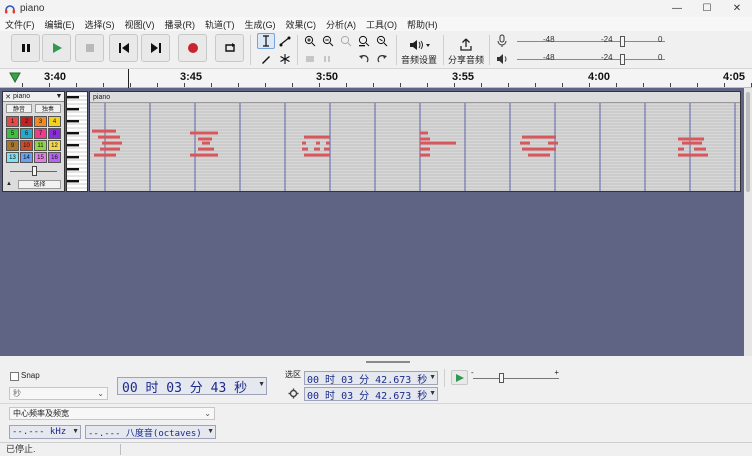  What do you see at coordinates (15, 77) in the screenshot?
I see `play-head-icon` at bounding box center [15, 77].